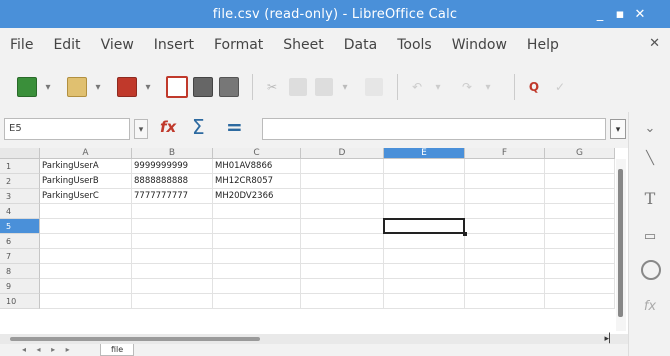 The image size is (670, 356). I want to click on cell-d5, so click(342, 226).